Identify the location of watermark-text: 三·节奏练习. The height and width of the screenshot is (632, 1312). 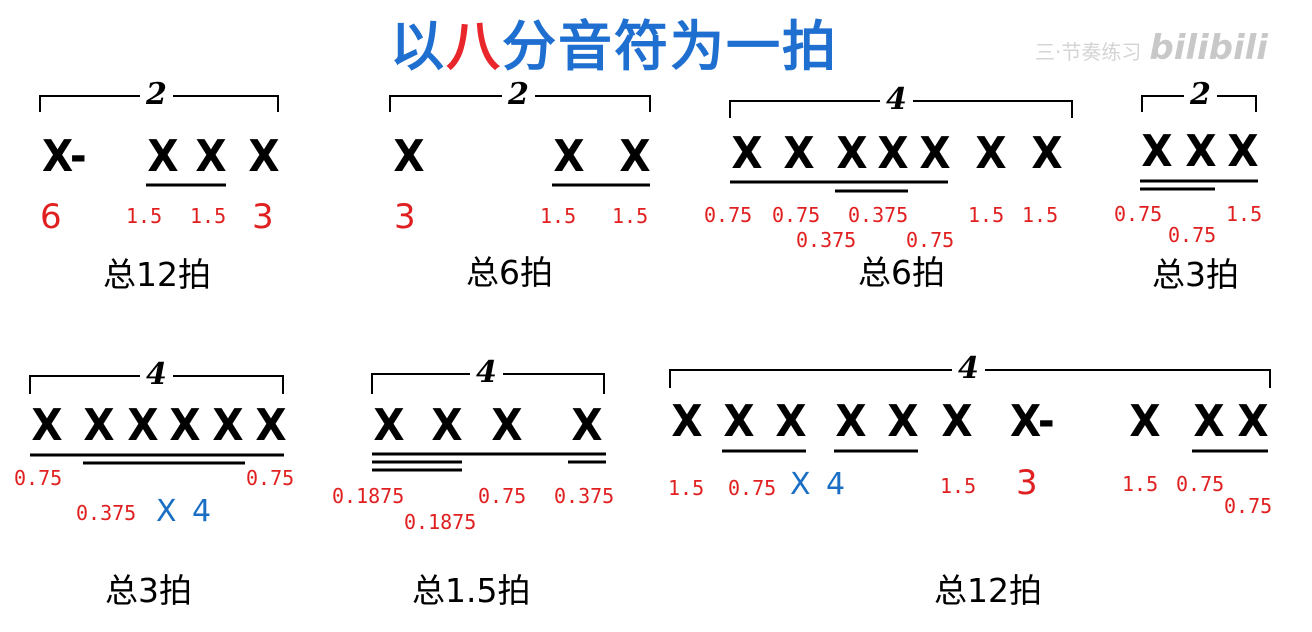
(1088, 52).